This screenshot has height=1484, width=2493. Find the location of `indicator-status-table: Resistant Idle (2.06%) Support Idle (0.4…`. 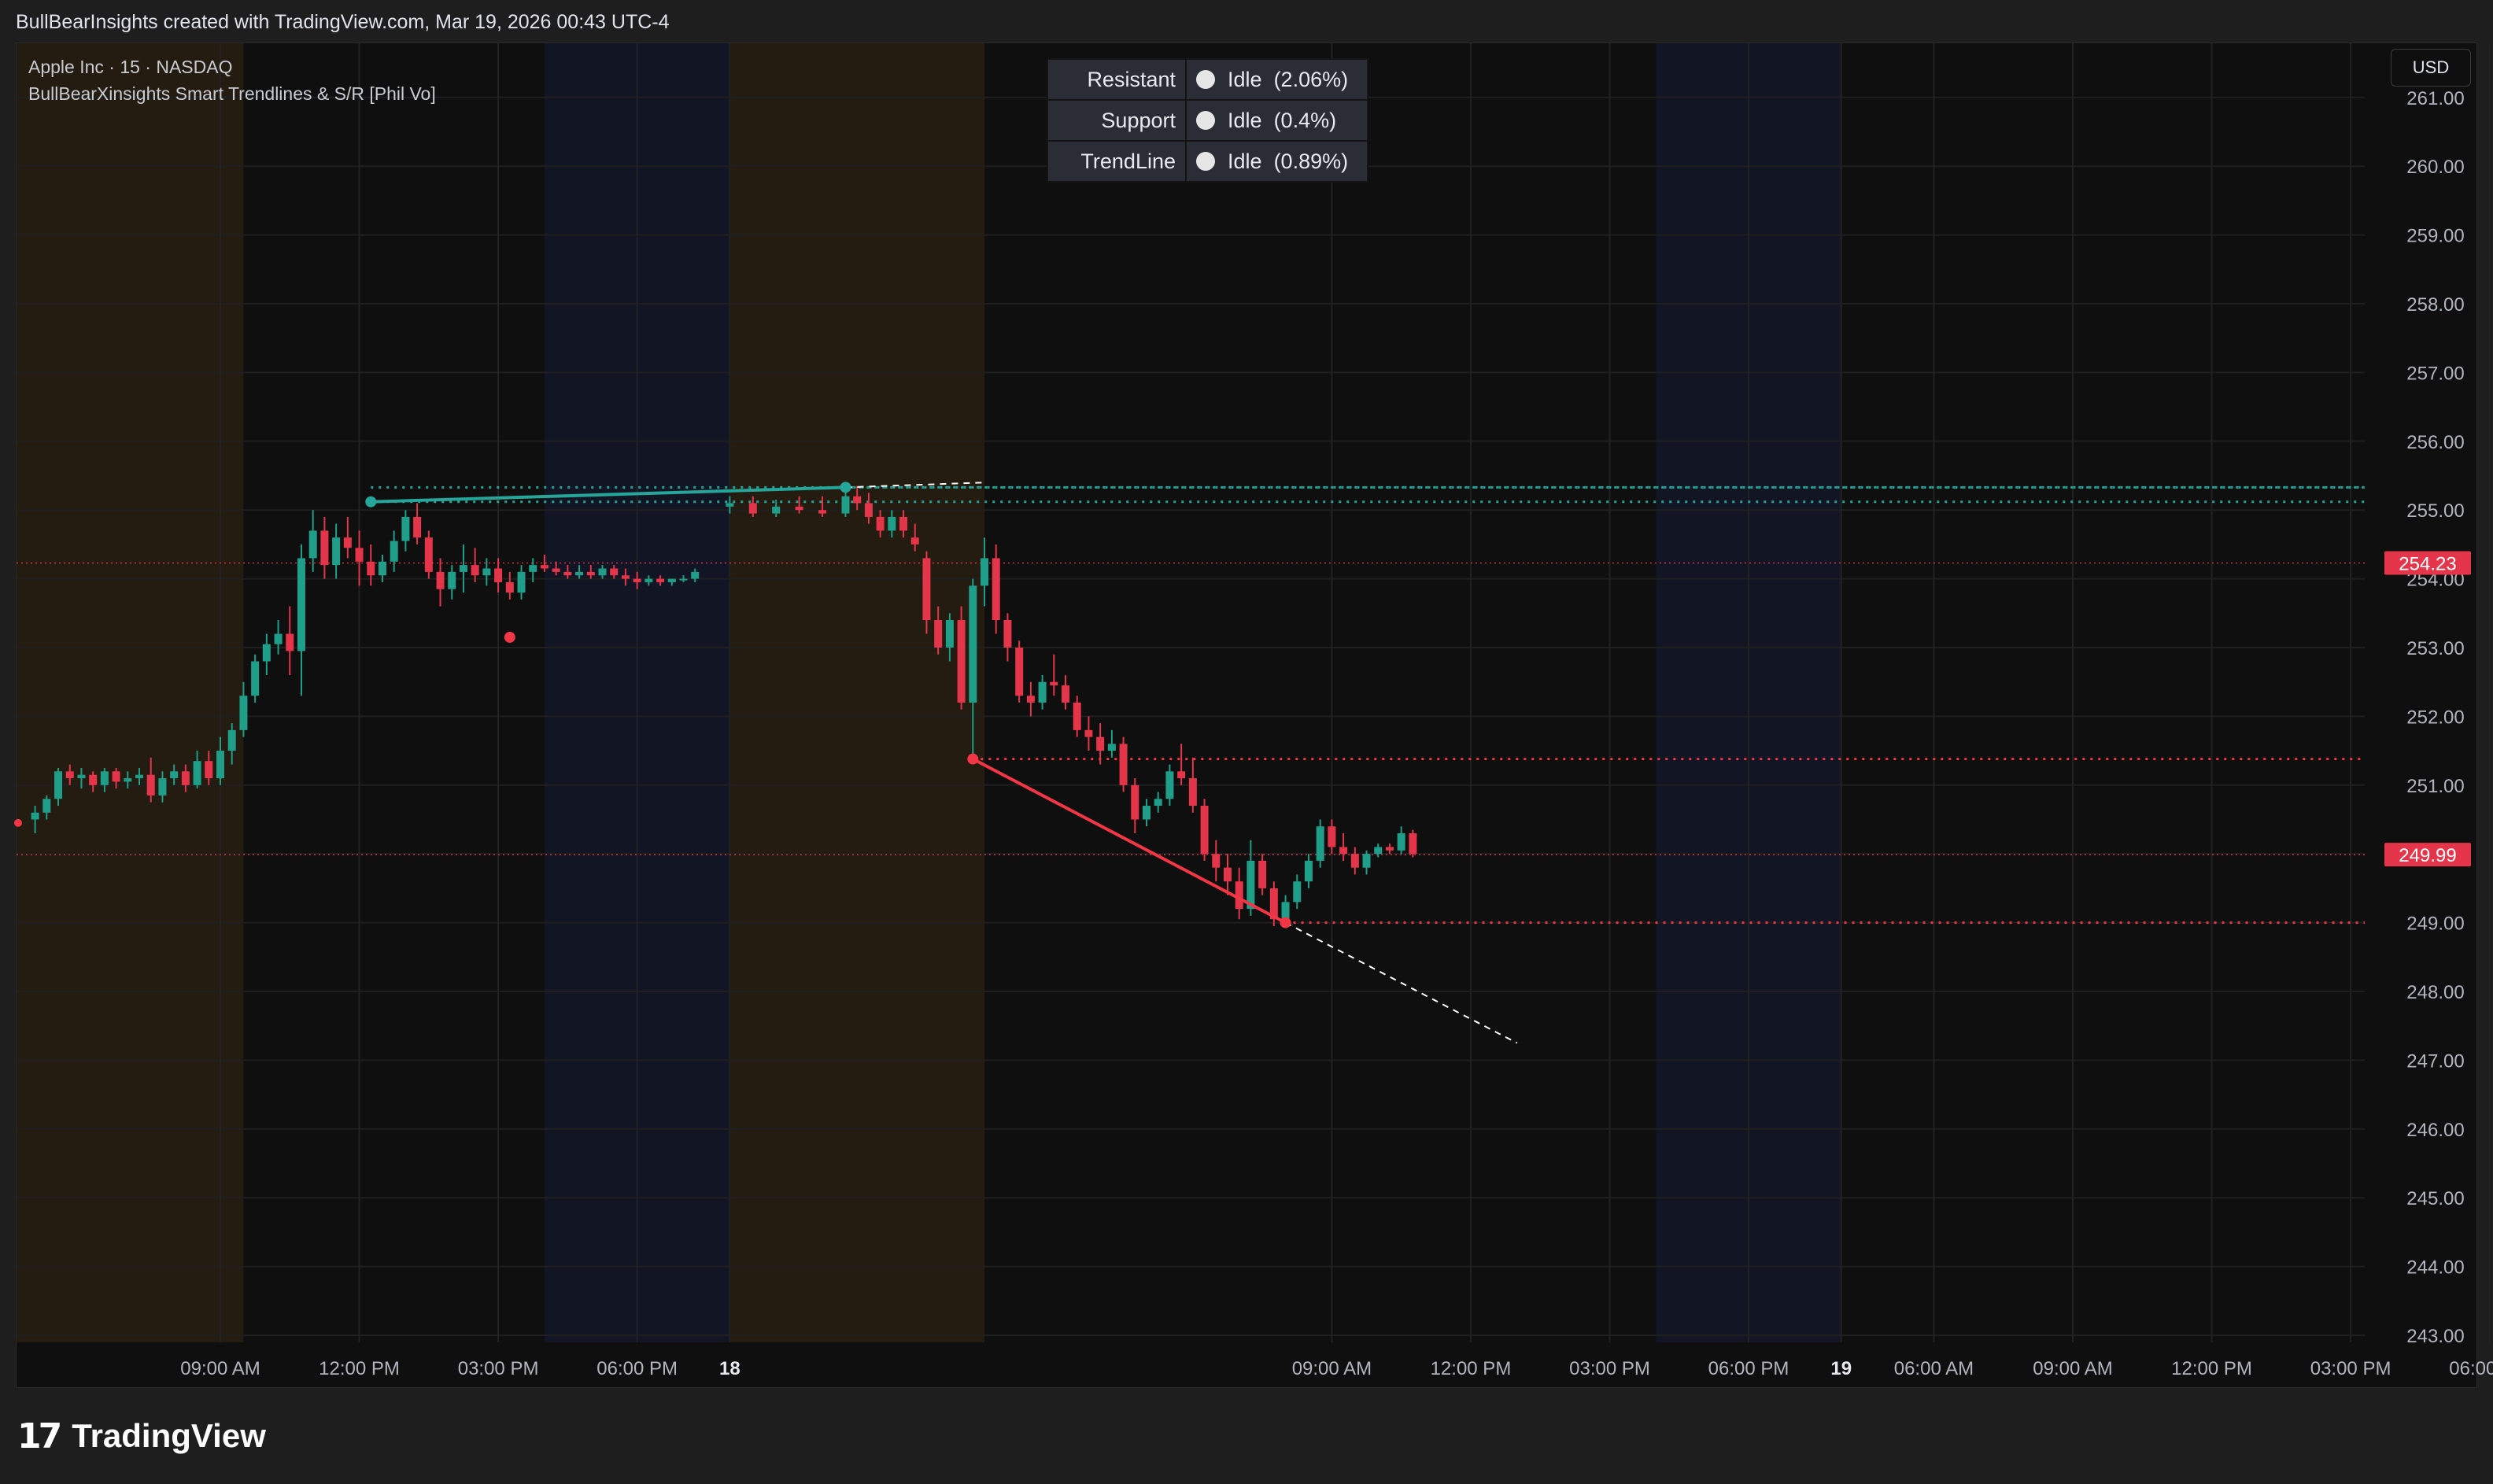

indicator-status-table: Resistant Idle (2.06%) Support Idle (0.4… is located at coordinates (1207, 120).